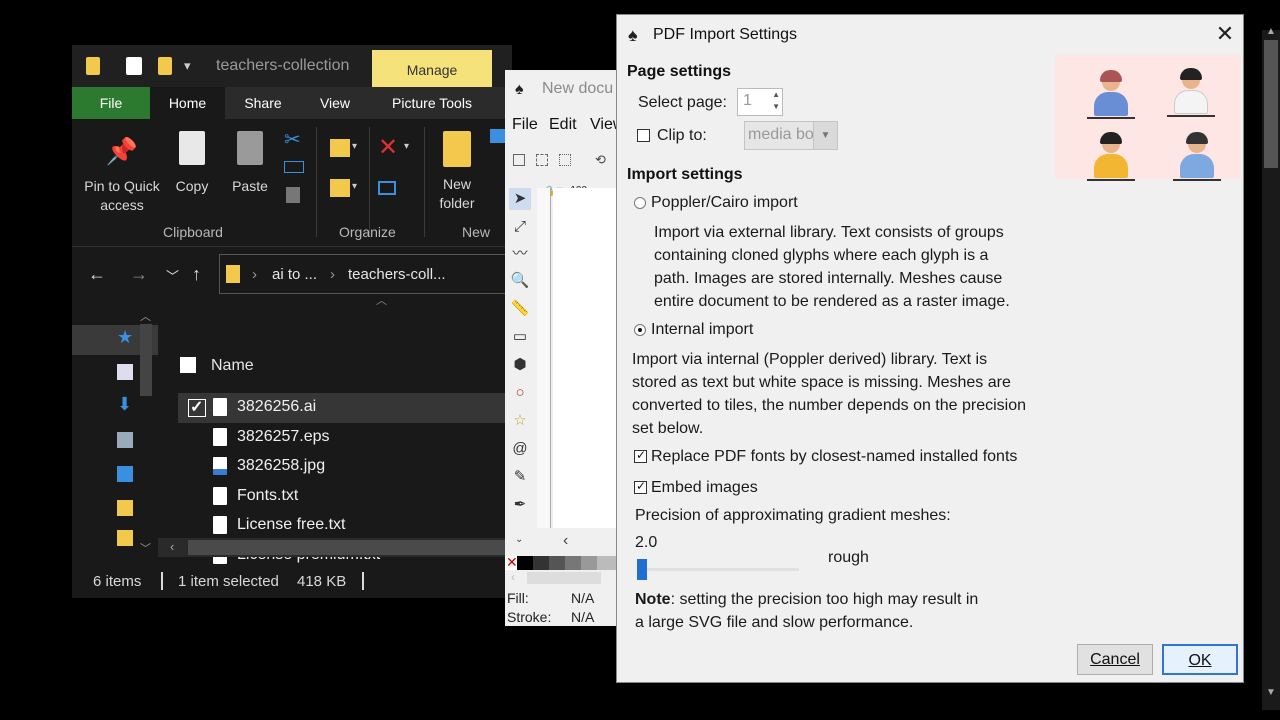 Image resolution: width=1280 pixels, height=720 pixels. I want to click on scroll-up-icon: ▲, so click(1271, 31).